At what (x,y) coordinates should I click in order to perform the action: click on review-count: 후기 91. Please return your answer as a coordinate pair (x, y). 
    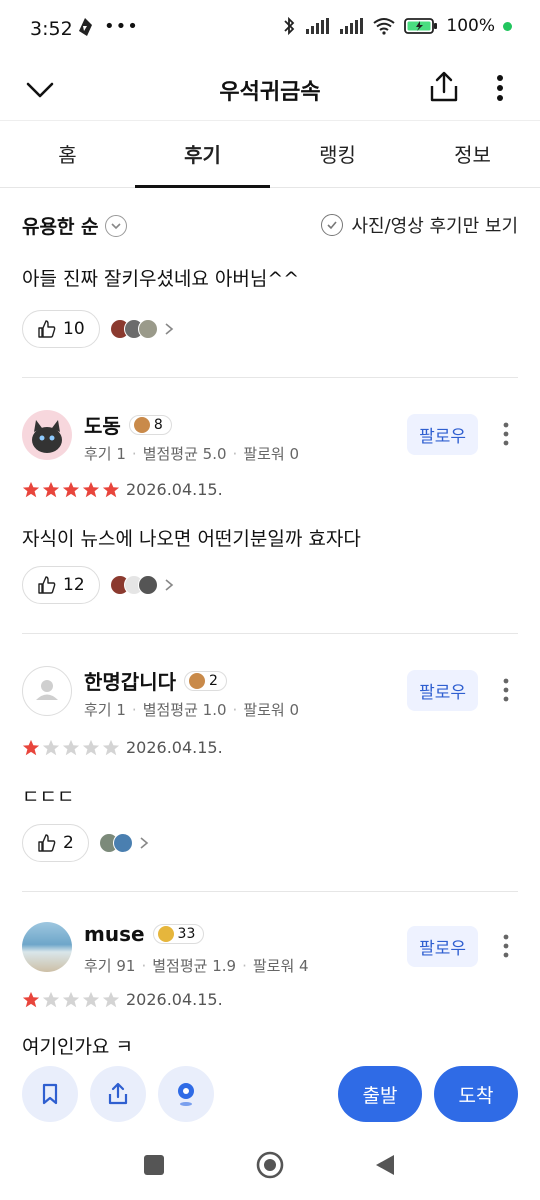
    Looking at the image, I should click on (110, 966).